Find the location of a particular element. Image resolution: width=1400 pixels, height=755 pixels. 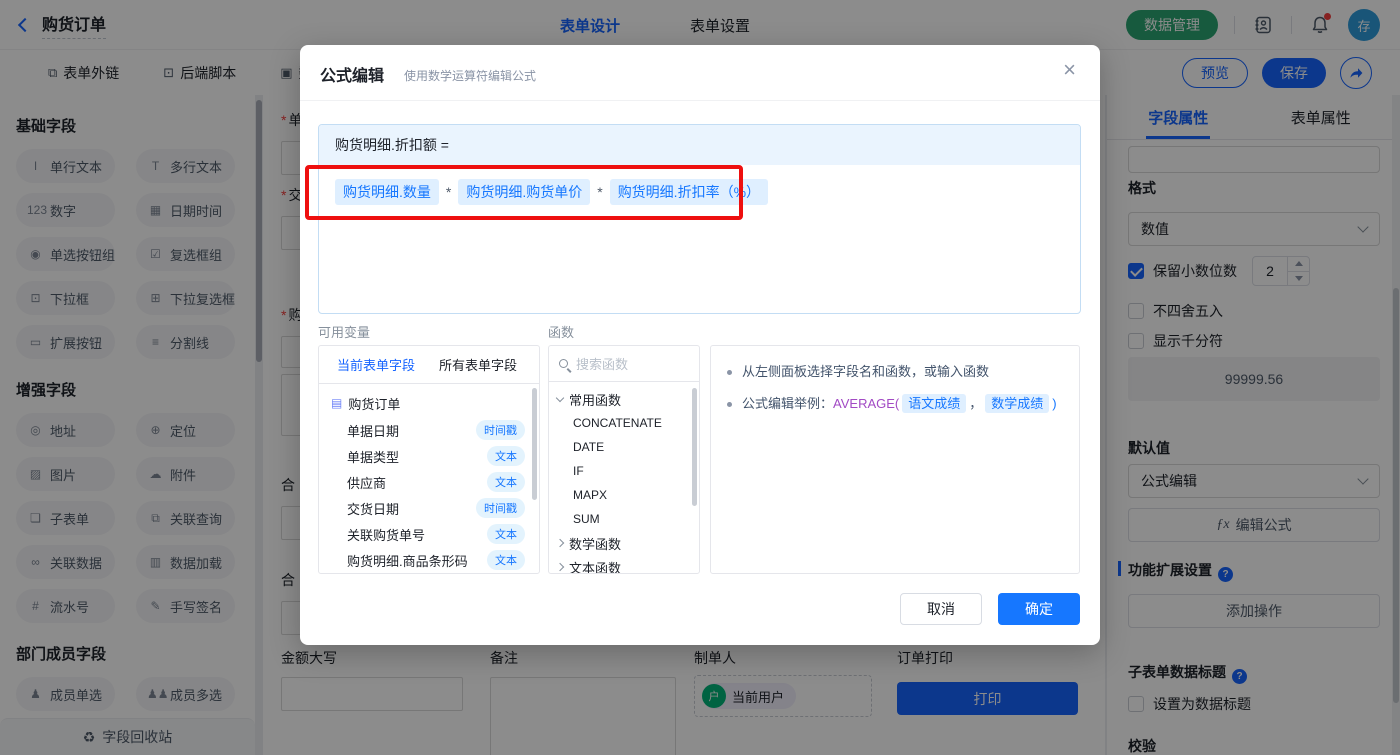

variable-row: 关联购货单号 文本 is located at coordinates (429, 534).